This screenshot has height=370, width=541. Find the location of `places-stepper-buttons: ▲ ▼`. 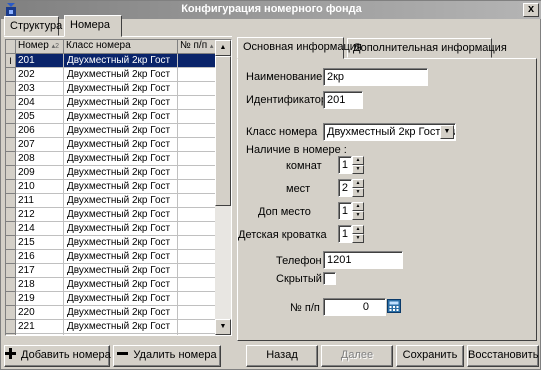

places-stepper-buttons: ▲ ▼ is located at coordinates (358, 188).